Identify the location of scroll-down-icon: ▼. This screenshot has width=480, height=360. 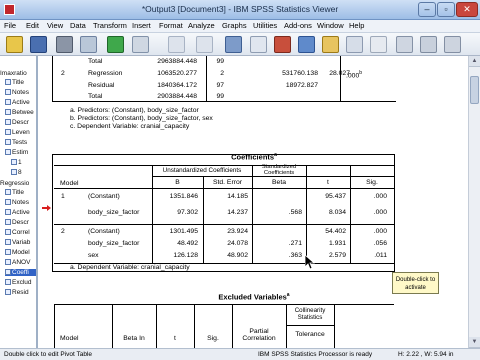
(474, 342).